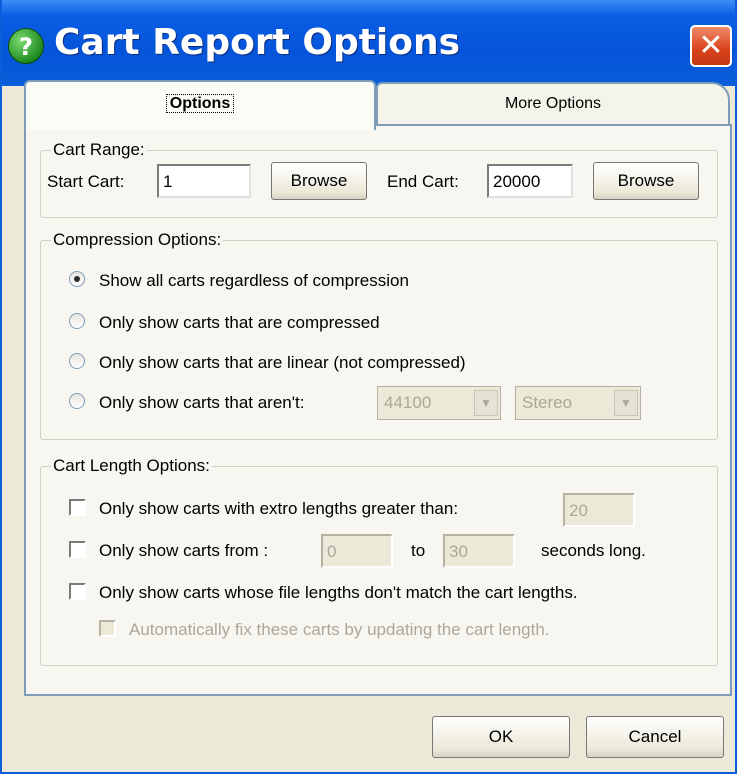 Image resolution: width=737 pixels, height=774 pixels. I want to click on channels-value: Stereo, so click(547, 402).